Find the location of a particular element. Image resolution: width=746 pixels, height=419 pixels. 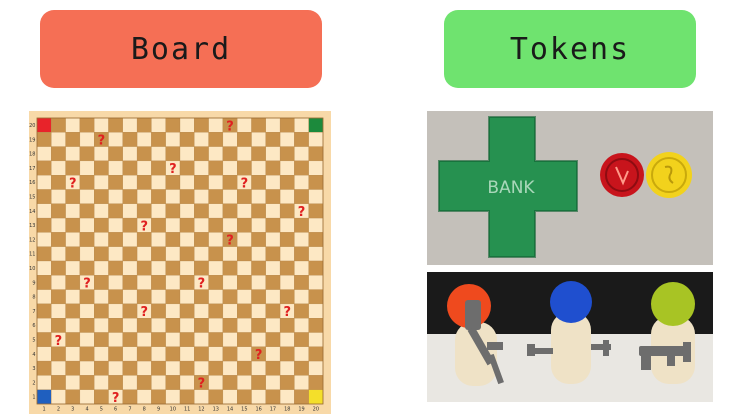

column-label: 8 is located at coordinates (144, 410).